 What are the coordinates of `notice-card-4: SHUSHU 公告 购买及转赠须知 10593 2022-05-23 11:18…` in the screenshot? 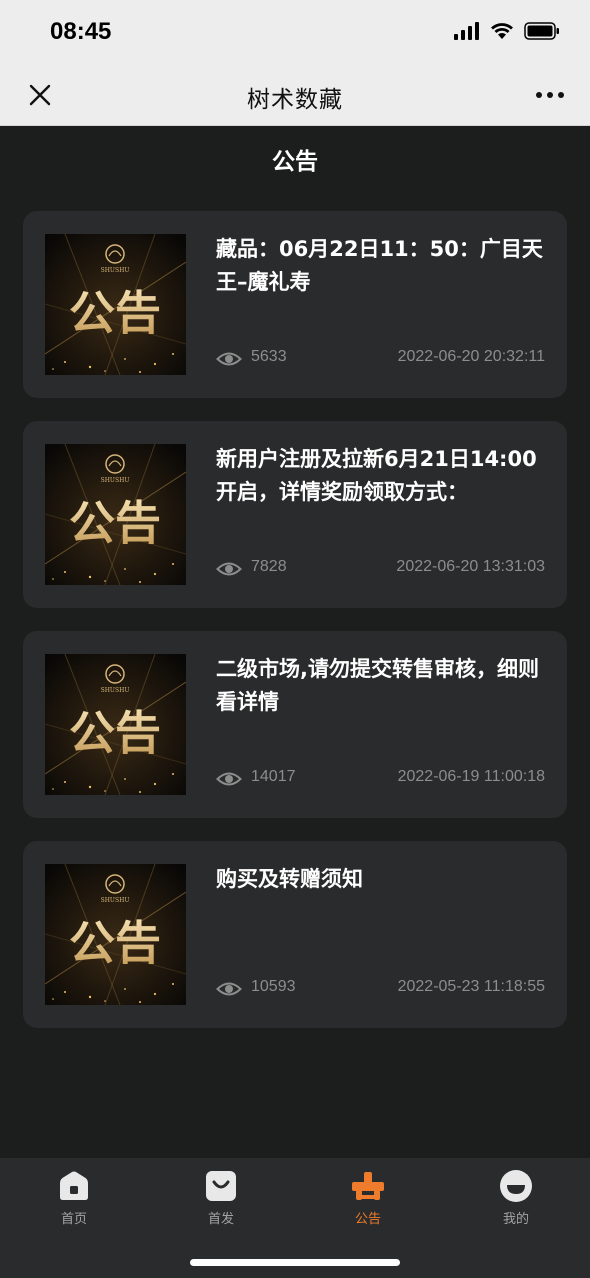 It's located at (295, 934).